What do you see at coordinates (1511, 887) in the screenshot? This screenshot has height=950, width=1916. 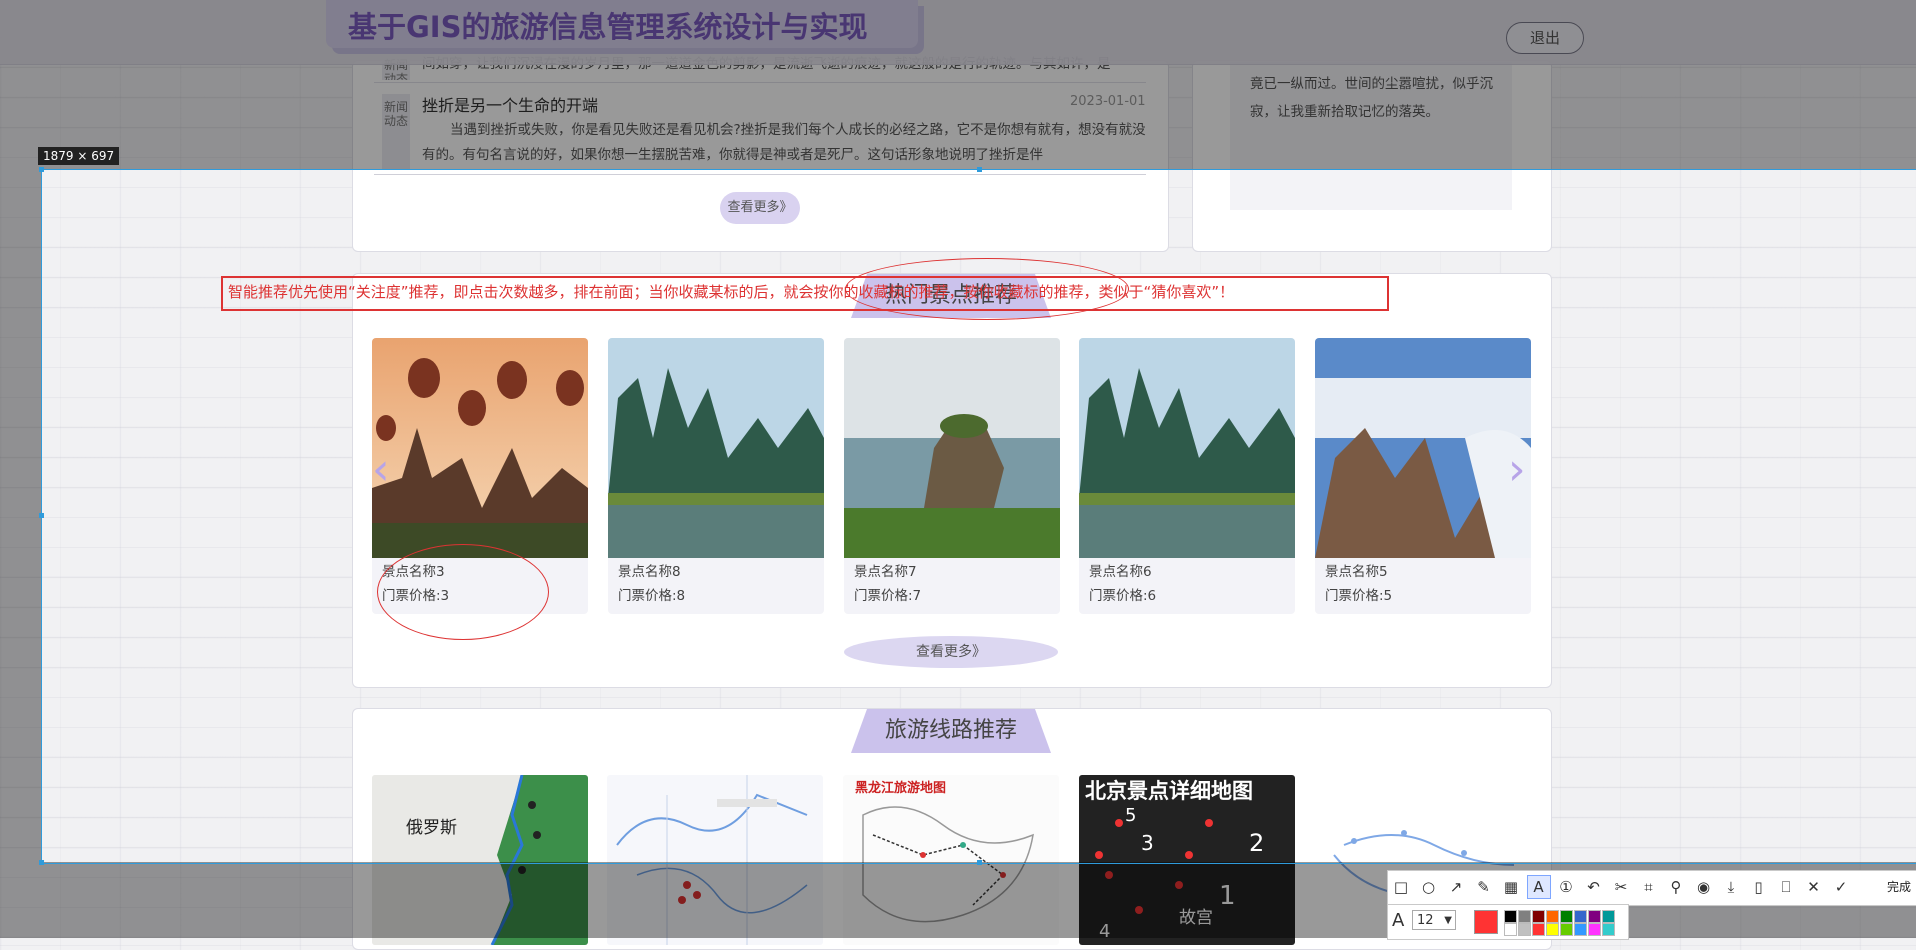 I see `mosaic-icon: ▦` at bounding box center [1511, 887].